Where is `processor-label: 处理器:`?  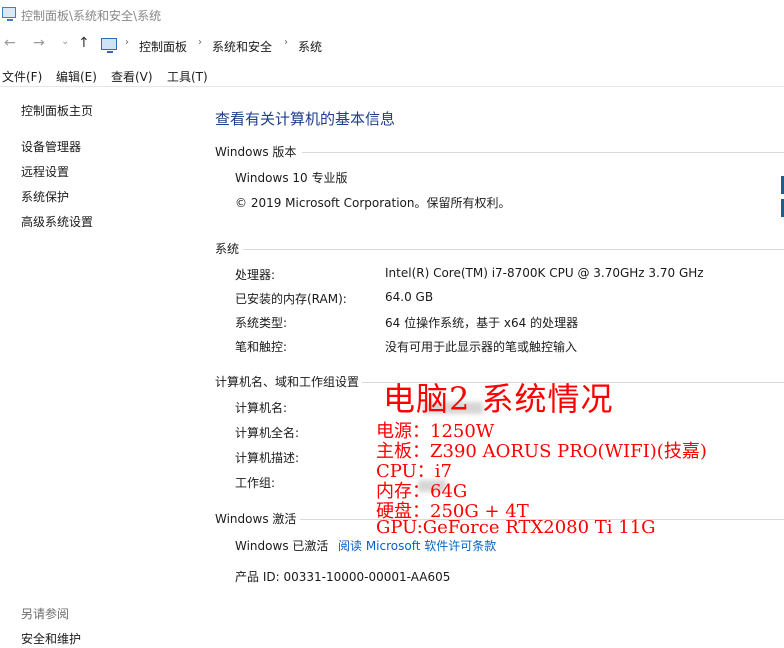 processor-label: 处理器: is located at coordinates (255, 275).